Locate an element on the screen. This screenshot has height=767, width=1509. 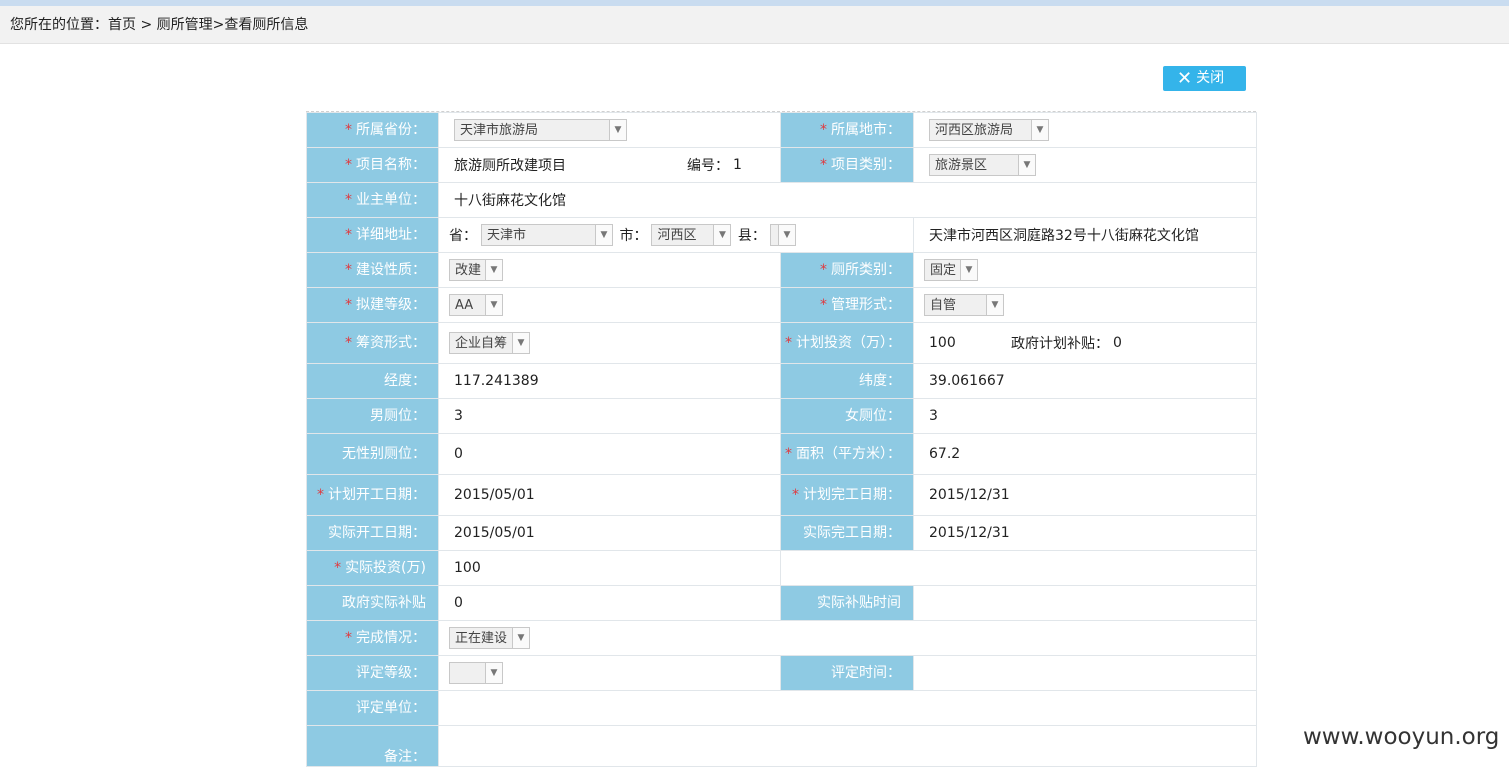
breadcrumb-home-link: 首页 is located at coordinates (122, 25).